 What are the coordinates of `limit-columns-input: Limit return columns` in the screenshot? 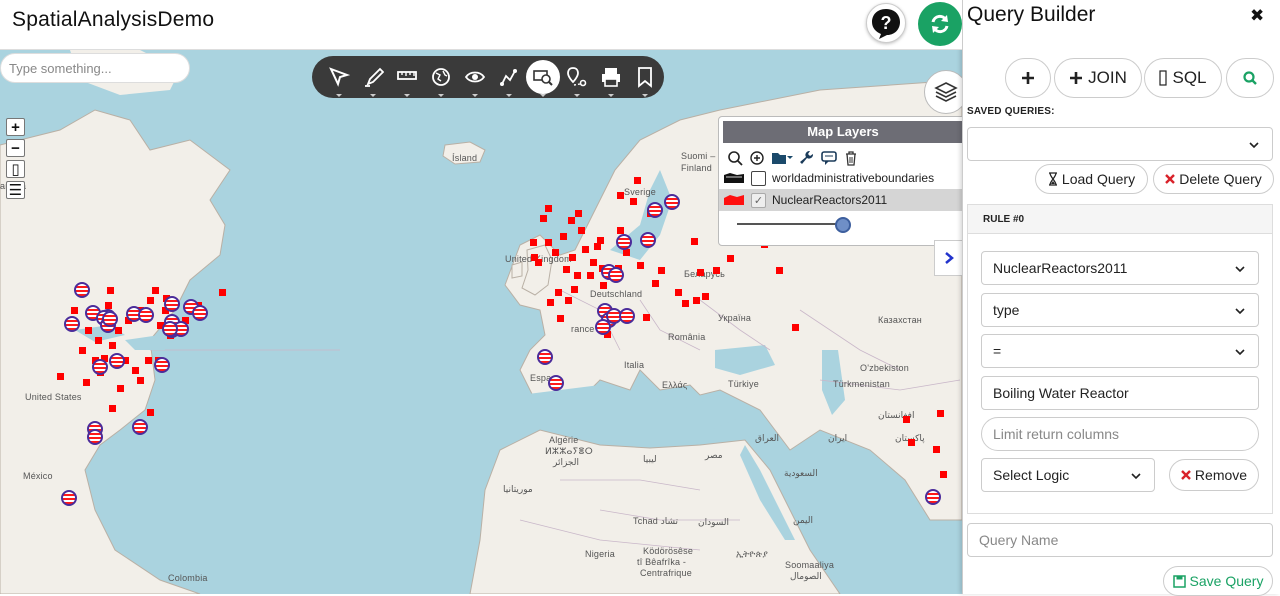 It's located at (1120, 434).